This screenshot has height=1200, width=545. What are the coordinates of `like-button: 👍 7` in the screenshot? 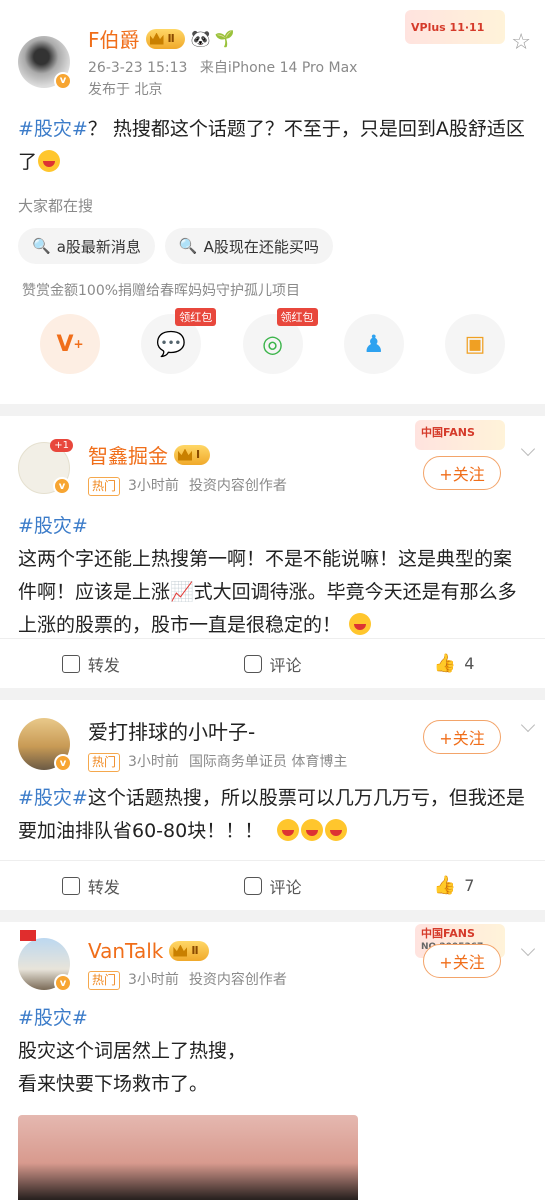 It's located at (454, 885).